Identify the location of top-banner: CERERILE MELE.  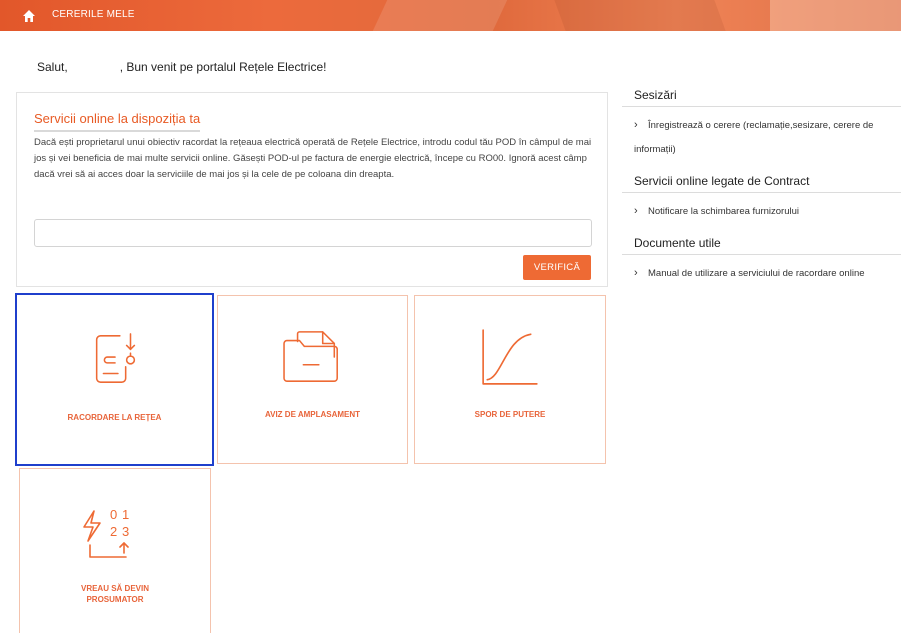
(450, 15).